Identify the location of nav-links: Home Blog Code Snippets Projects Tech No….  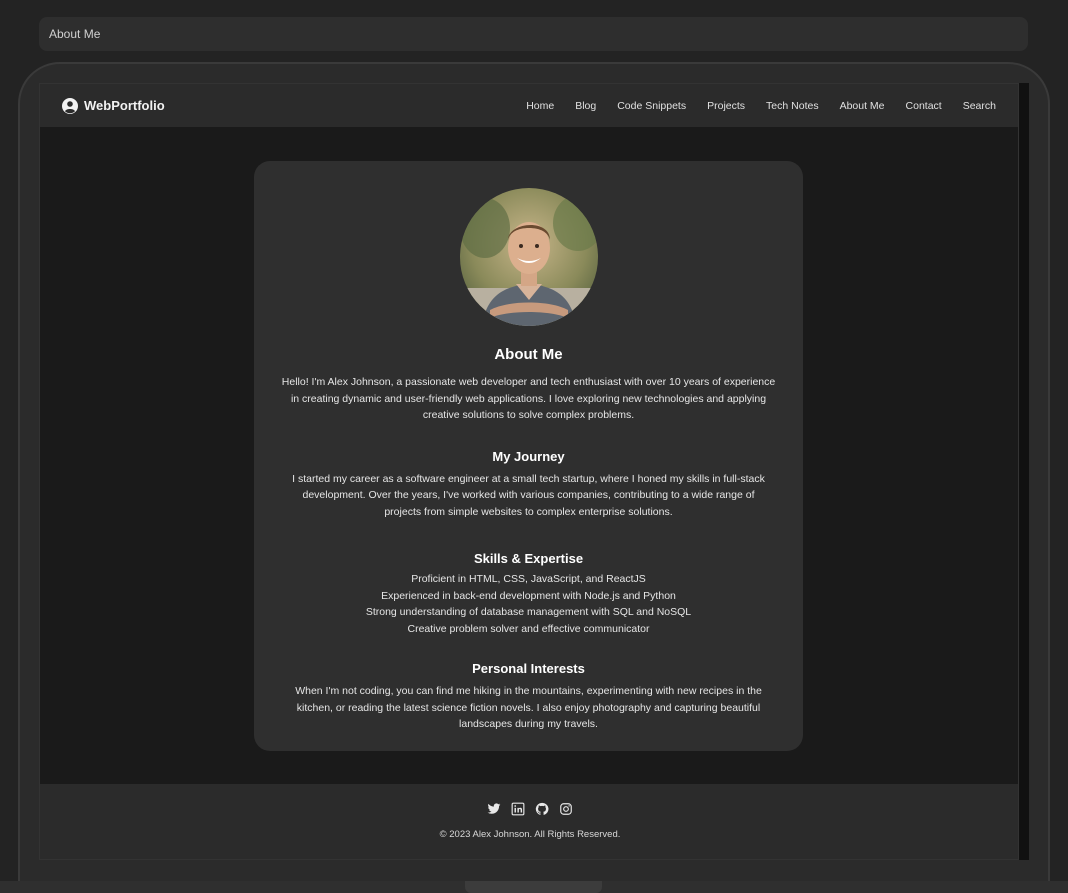
(750, 106).